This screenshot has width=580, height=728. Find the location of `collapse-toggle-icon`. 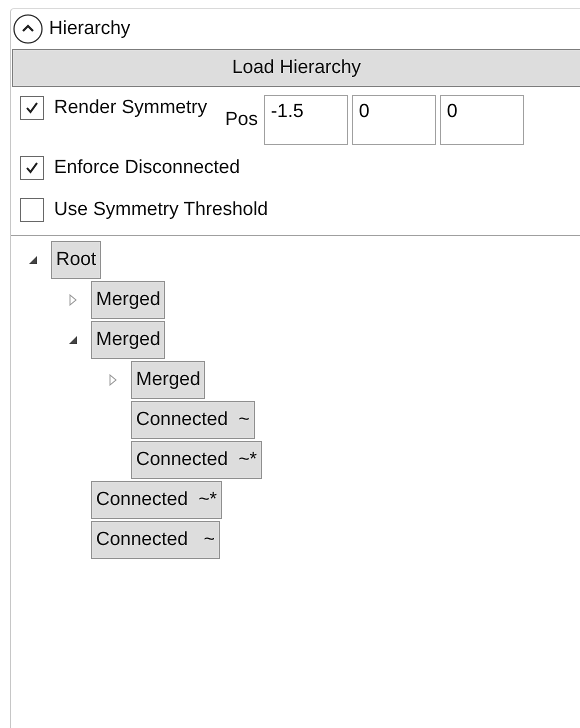

collapse-toggle-icon is located at coordinates (28, 29).